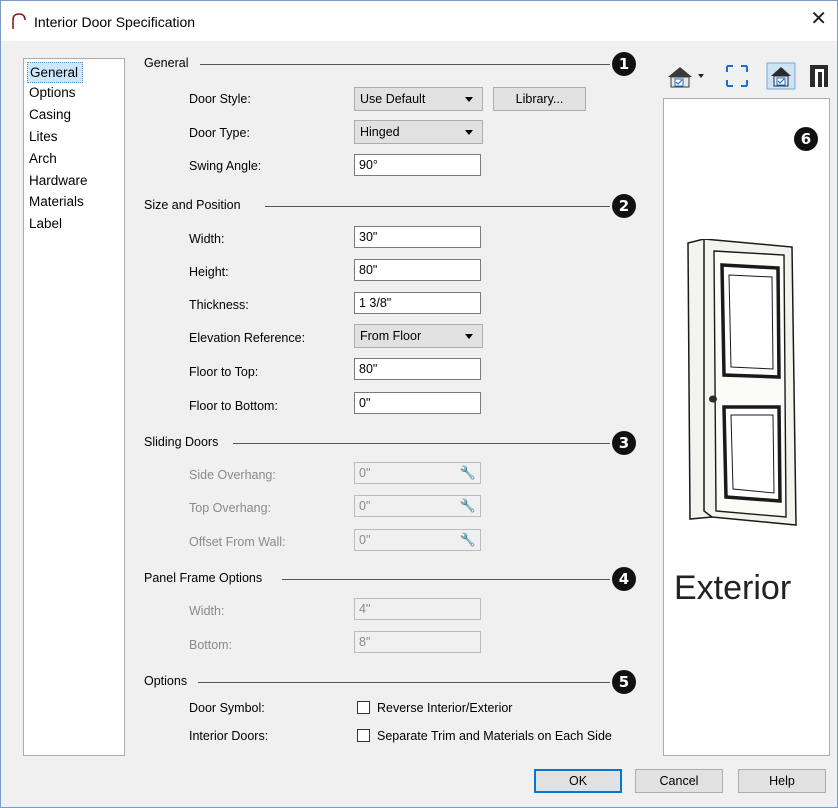  Describe the element at coordinates (203, 578) in the screenshot. I see `section-title-panel-frame: Panel Frame Options` at that location.